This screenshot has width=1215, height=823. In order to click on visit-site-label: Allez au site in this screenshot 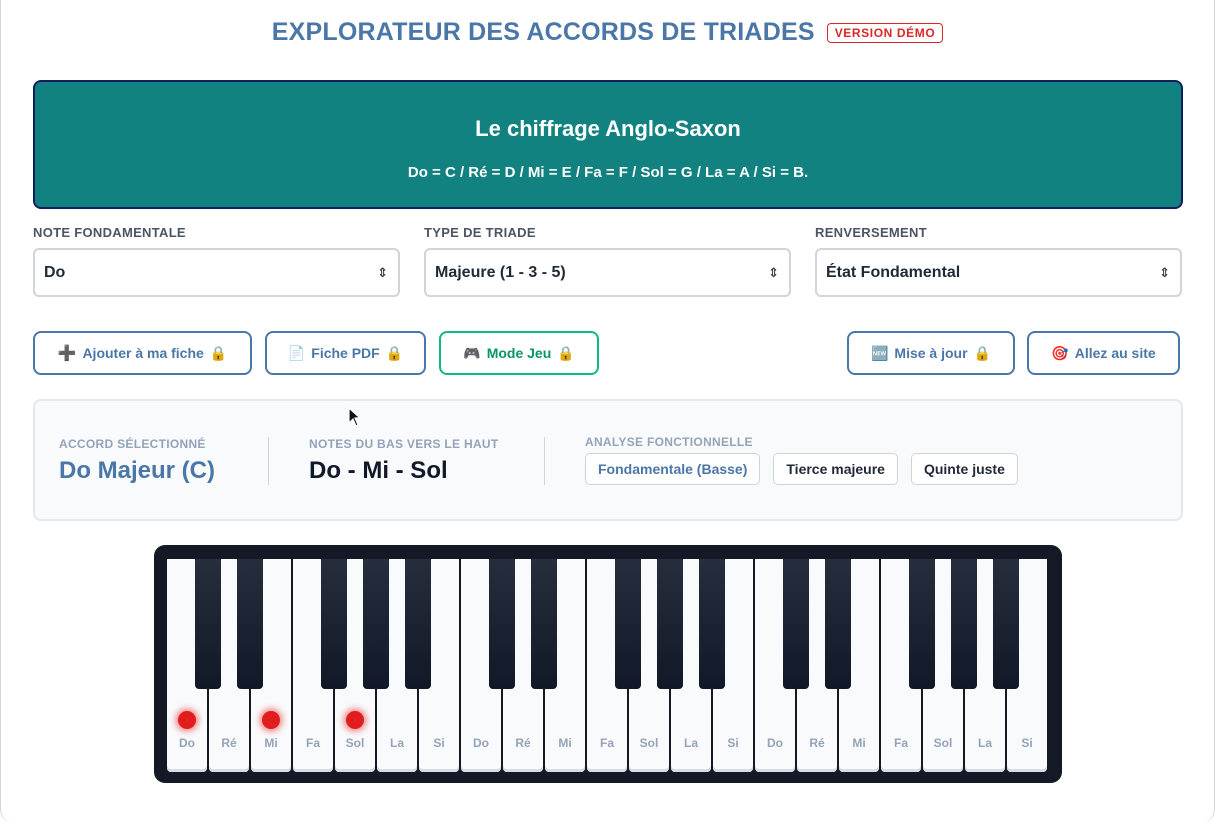, I will do `click(1115, 353)`.